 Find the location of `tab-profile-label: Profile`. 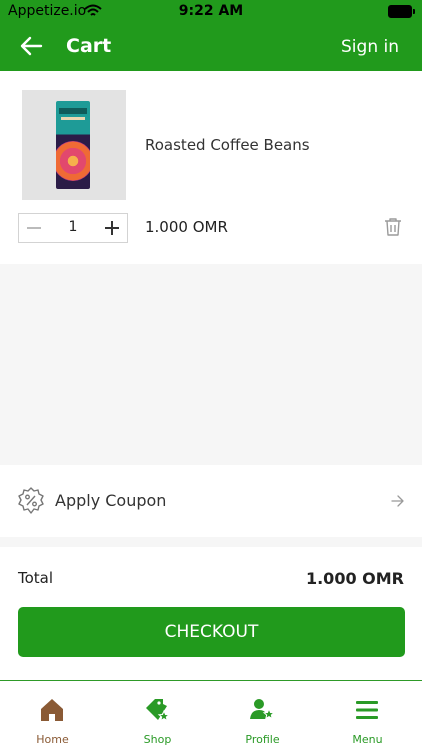

tab-profile-label: Profile is located at coordinates (262, 739).